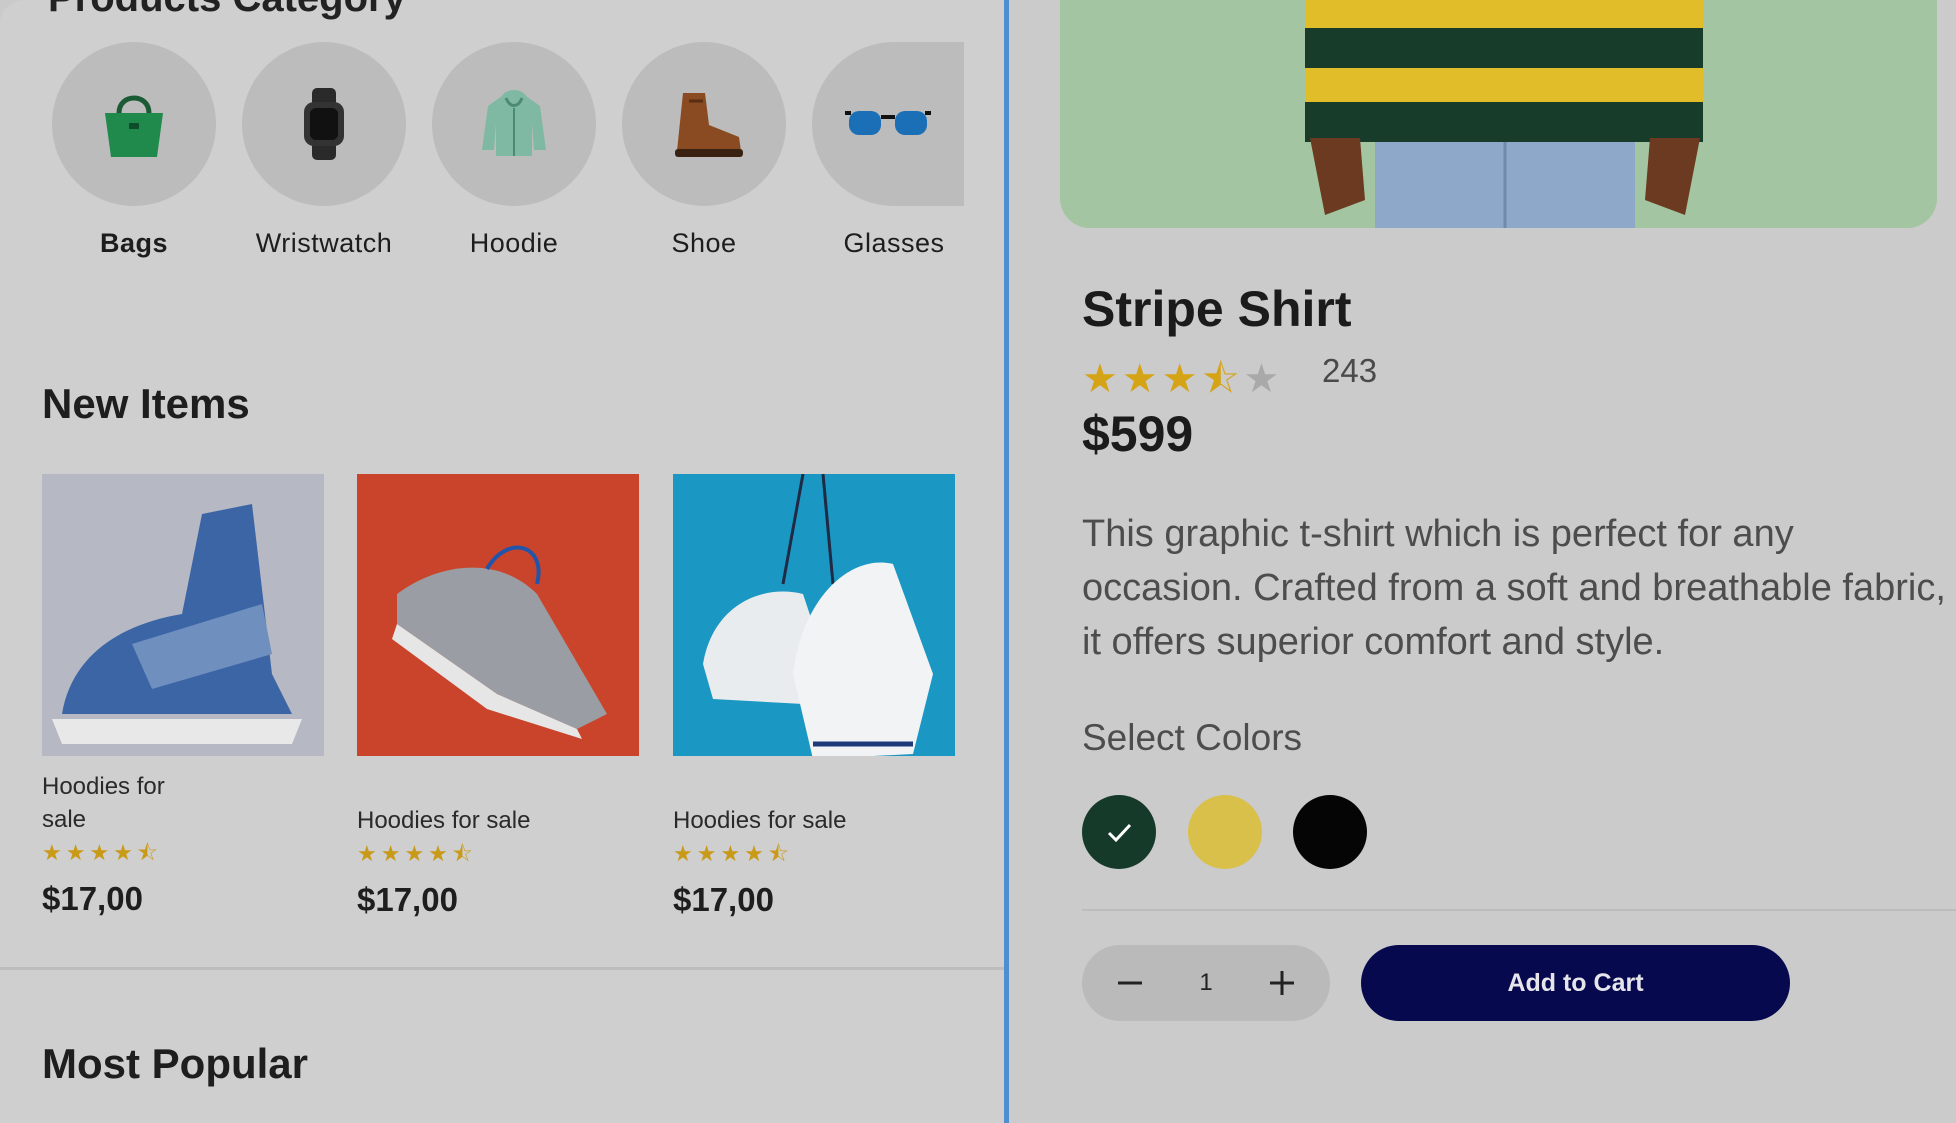  I want to click on most-popular-title: Most Popular, so click(175, 1063).